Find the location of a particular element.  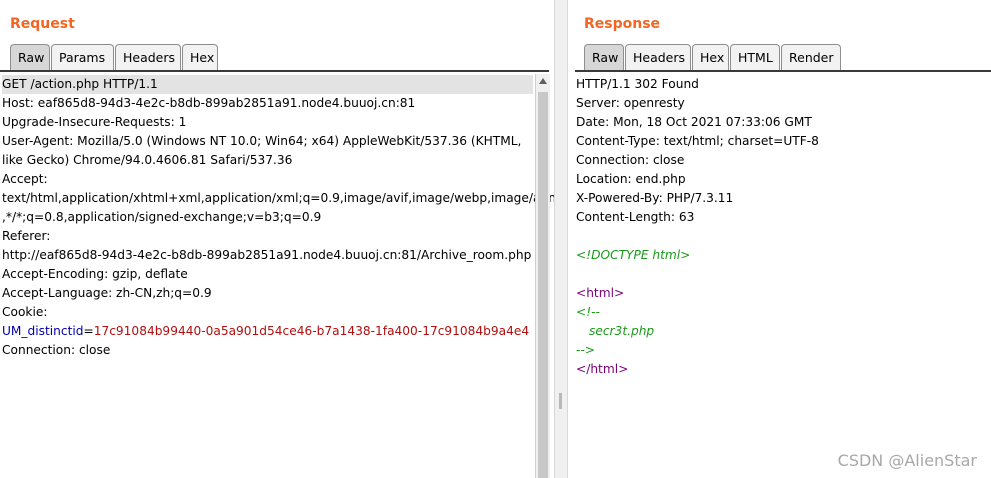

request-line: Cookie: is located at coordinates (25, 312).